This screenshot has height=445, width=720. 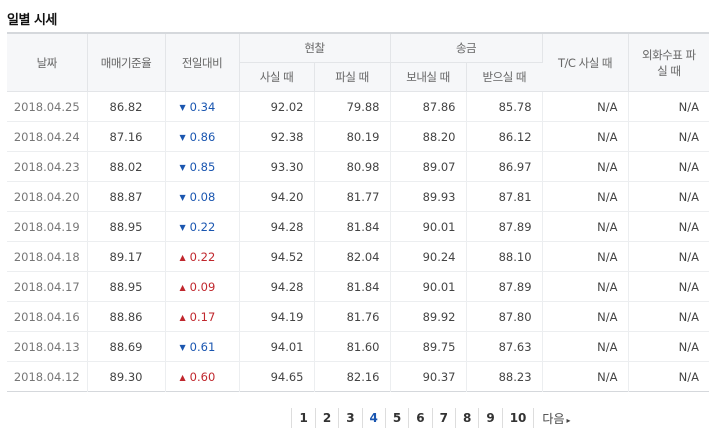 What do you see at coordinates (504, 286) in the screenshot?
I see `transfer-receive-cell: 87.89` at bounding box center [504, 286].